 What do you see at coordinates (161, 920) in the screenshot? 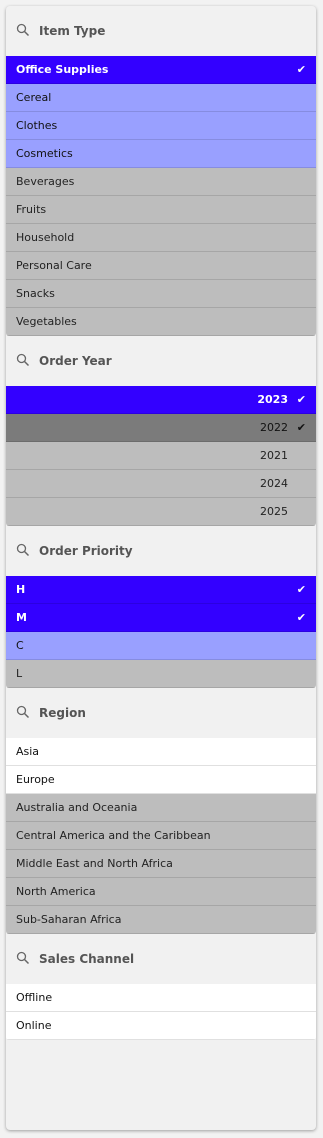
I see `list-item: Sub-Saharan Africa` at bounding box center [161, 920].